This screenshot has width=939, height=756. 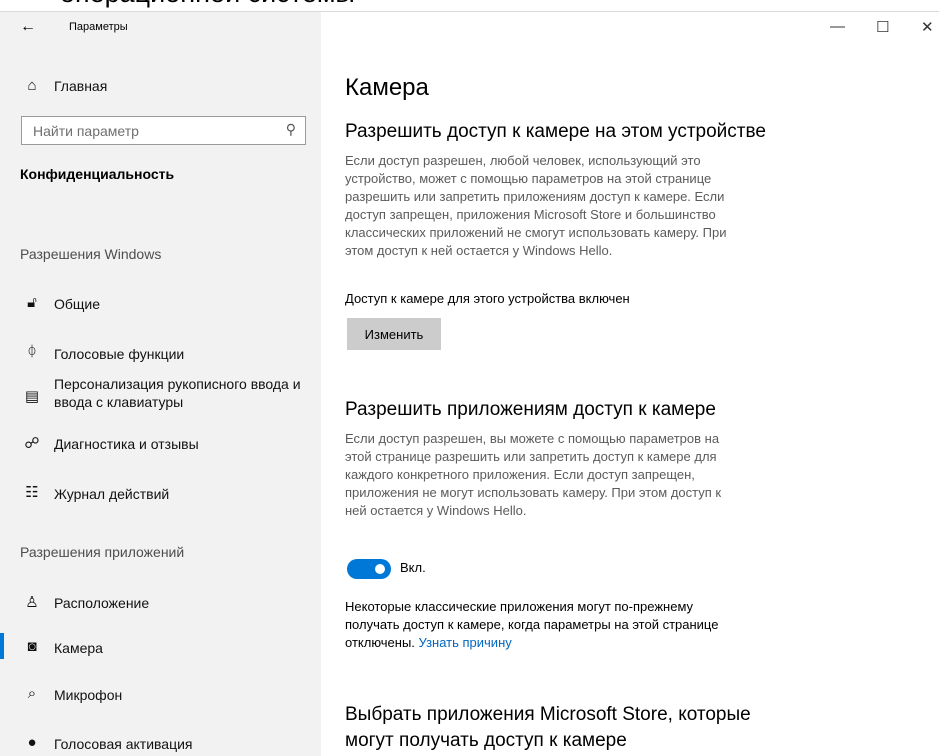 What do you see at coordinates (32, 351) in the screenshot?
I see `speech-icon: ᛰ` at bounding box center [32, 351].